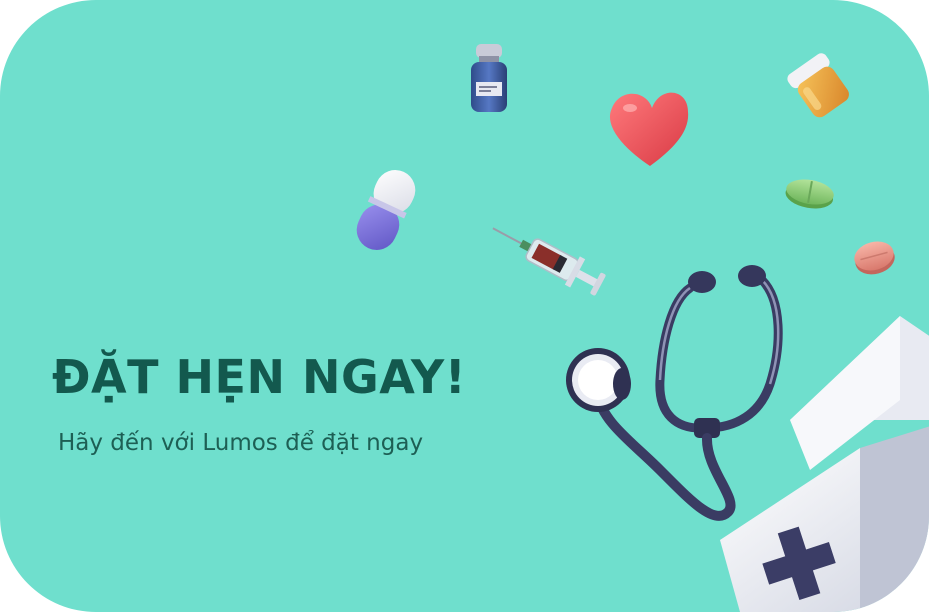 The height and width of the screenshot is (612, 929). I want to click on heart-icon, so click(649, 129).